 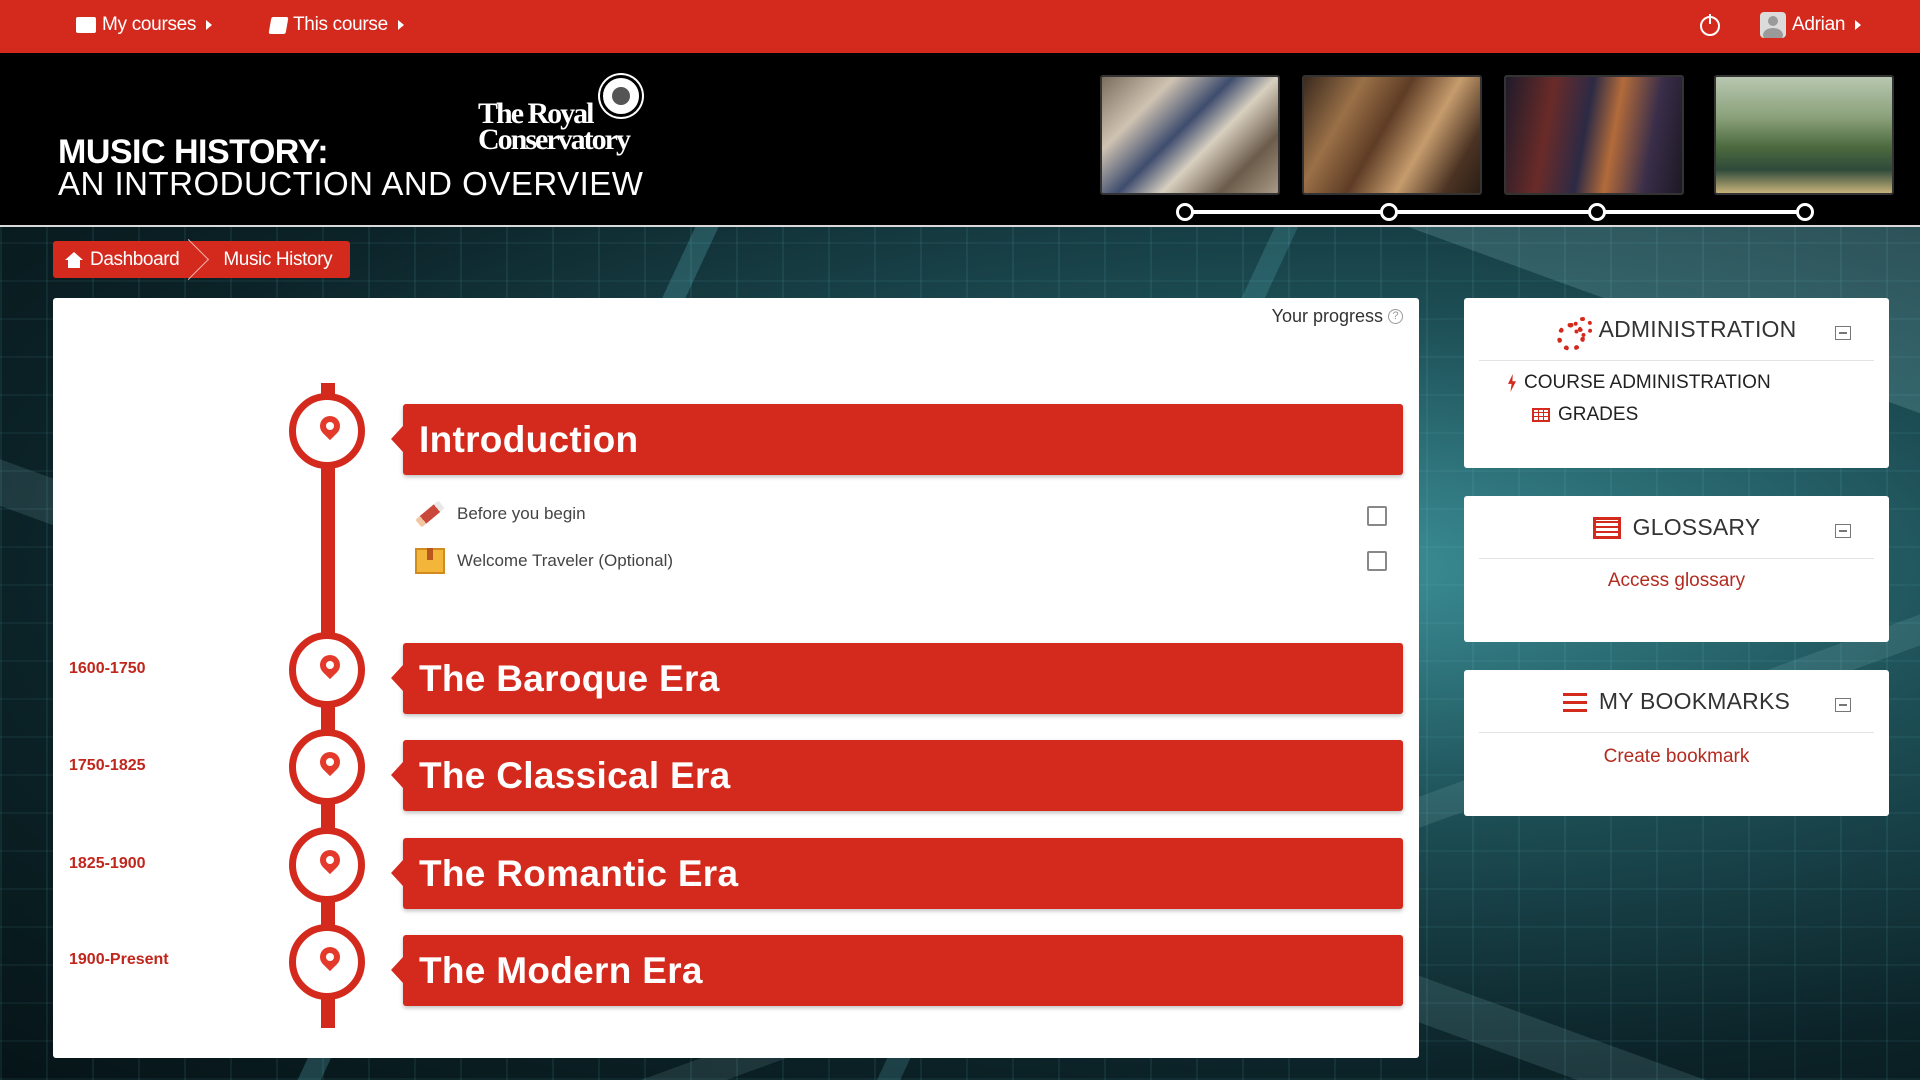 I want to click on your-progress: Your progress ?, so click(x=1337, y=316).